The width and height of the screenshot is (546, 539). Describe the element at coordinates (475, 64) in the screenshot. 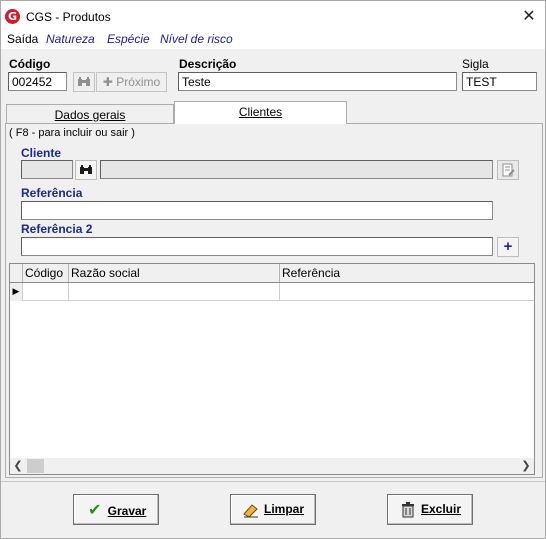

I see `sigla-label: Sigla` at that location.